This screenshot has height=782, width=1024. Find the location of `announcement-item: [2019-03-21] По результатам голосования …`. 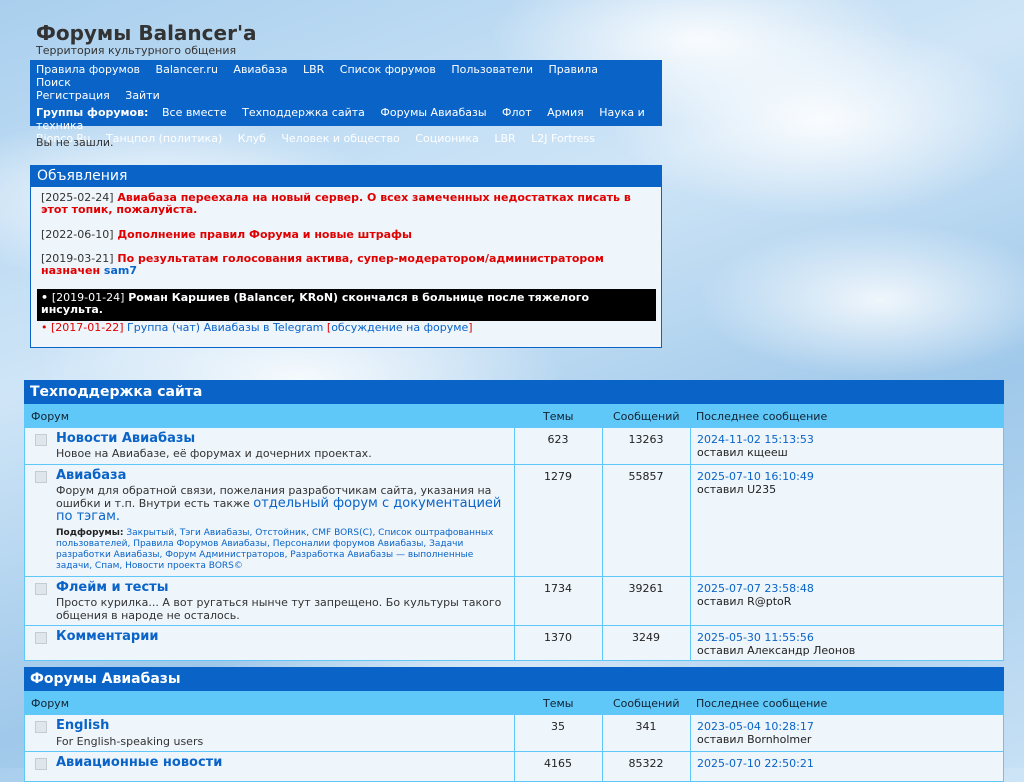

announcement-item: [2019-03-21] По результатам голосования … is located at coordinates (347, 265).